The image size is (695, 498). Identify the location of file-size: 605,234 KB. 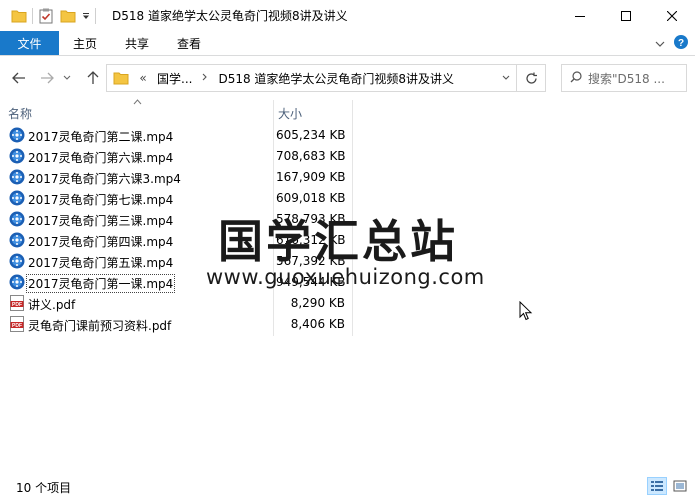
(311, 135).